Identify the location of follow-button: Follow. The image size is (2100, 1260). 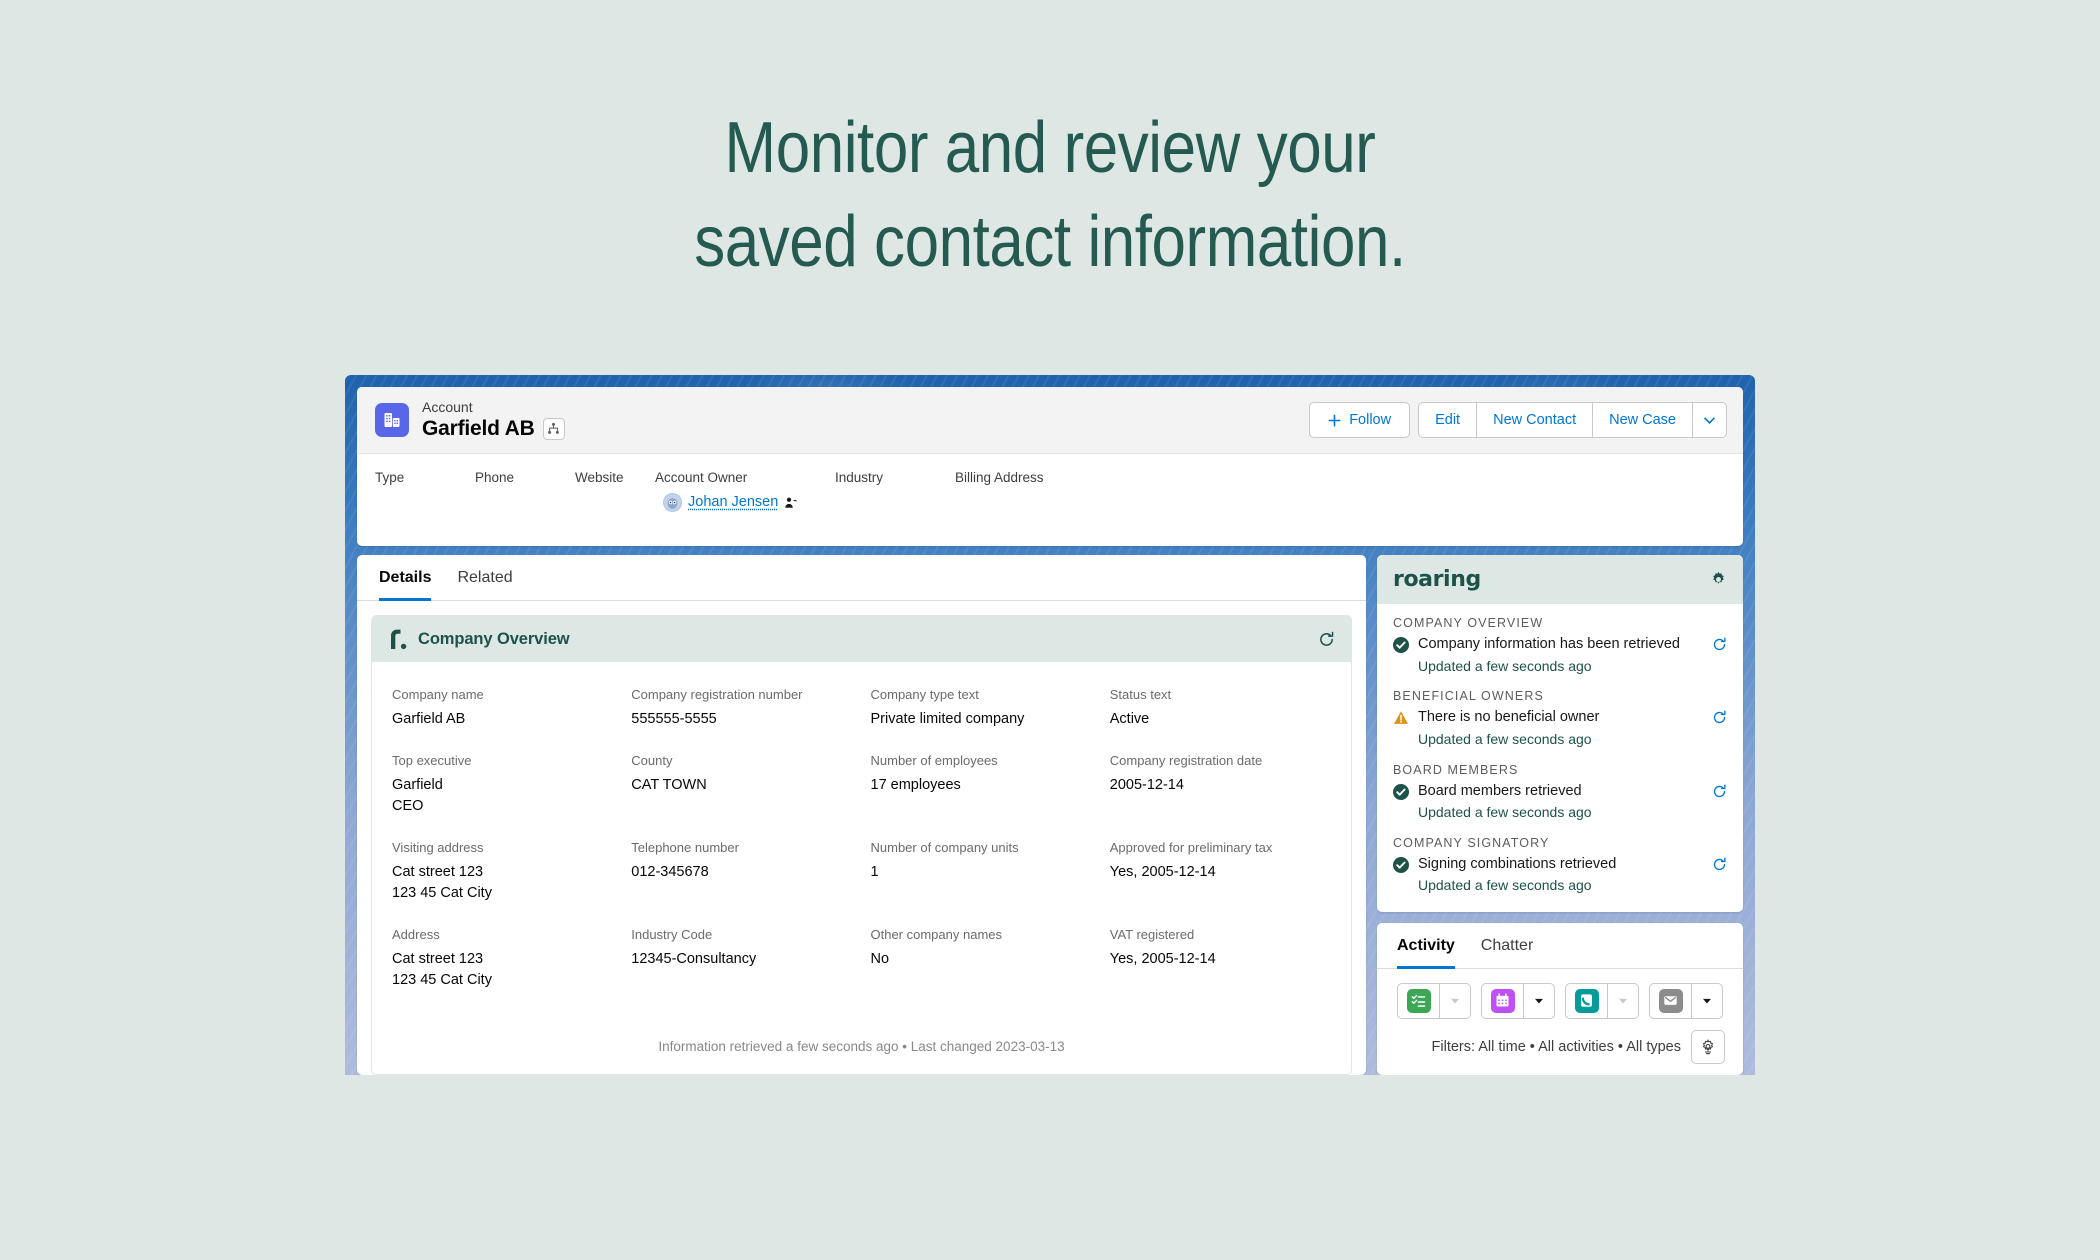
(1360, 420).